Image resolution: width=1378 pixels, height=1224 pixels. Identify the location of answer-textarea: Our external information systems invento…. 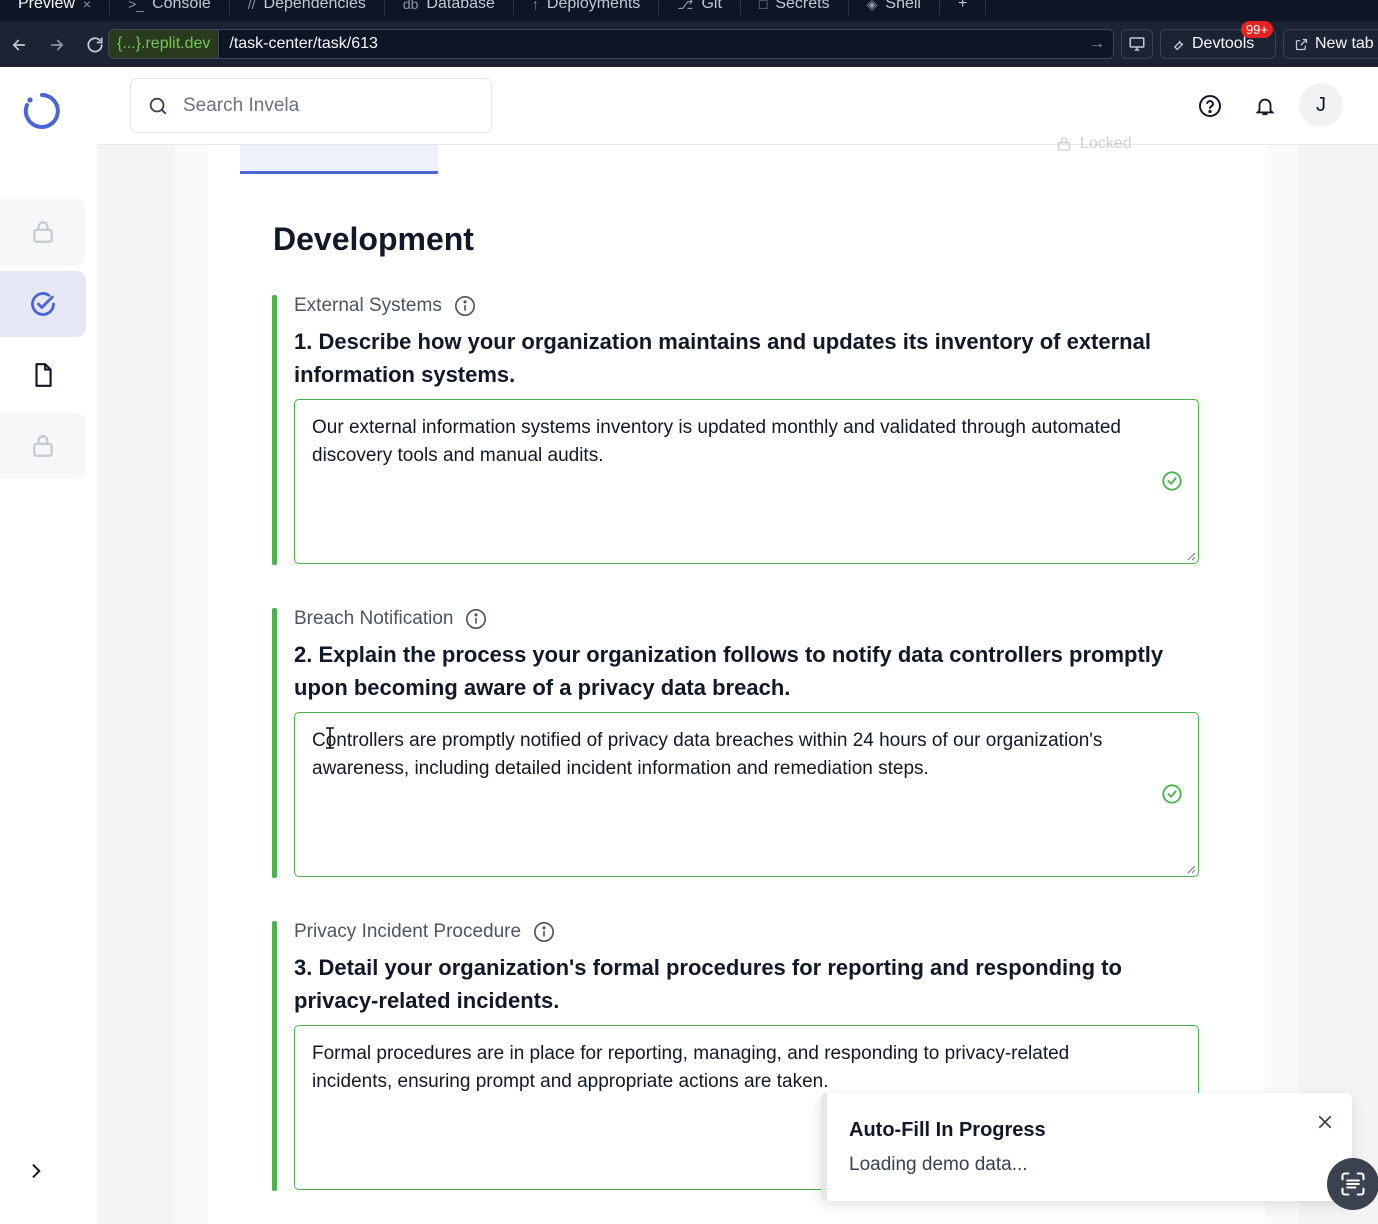
(746, 481).